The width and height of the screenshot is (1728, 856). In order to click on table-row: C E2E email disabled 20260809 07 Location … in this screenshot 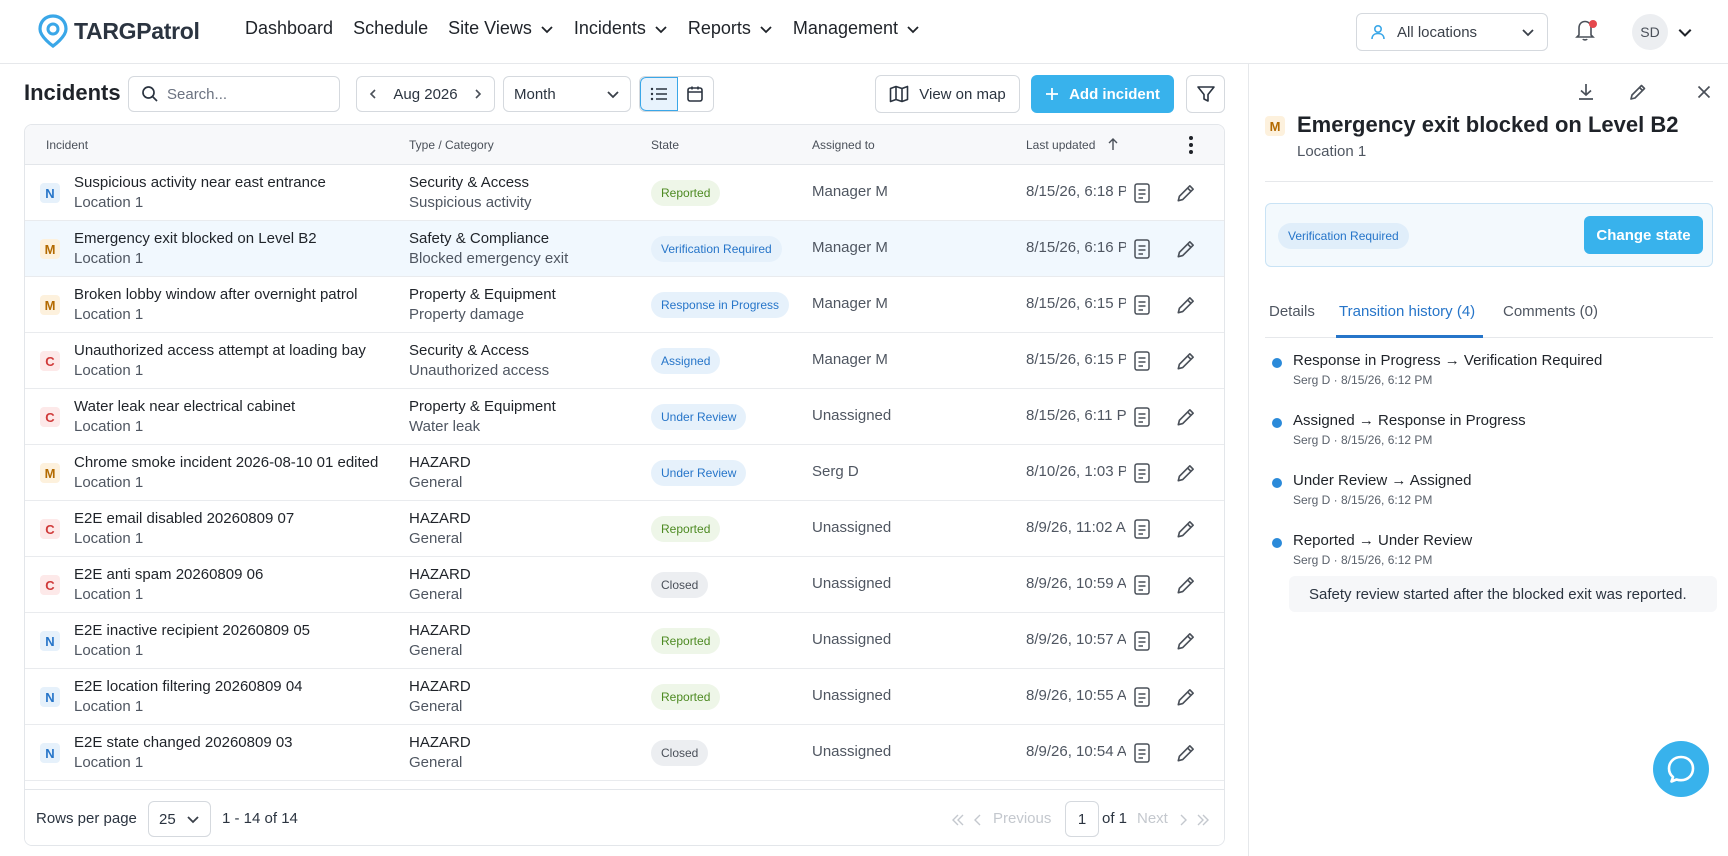, I will do `click(624, 529)`.